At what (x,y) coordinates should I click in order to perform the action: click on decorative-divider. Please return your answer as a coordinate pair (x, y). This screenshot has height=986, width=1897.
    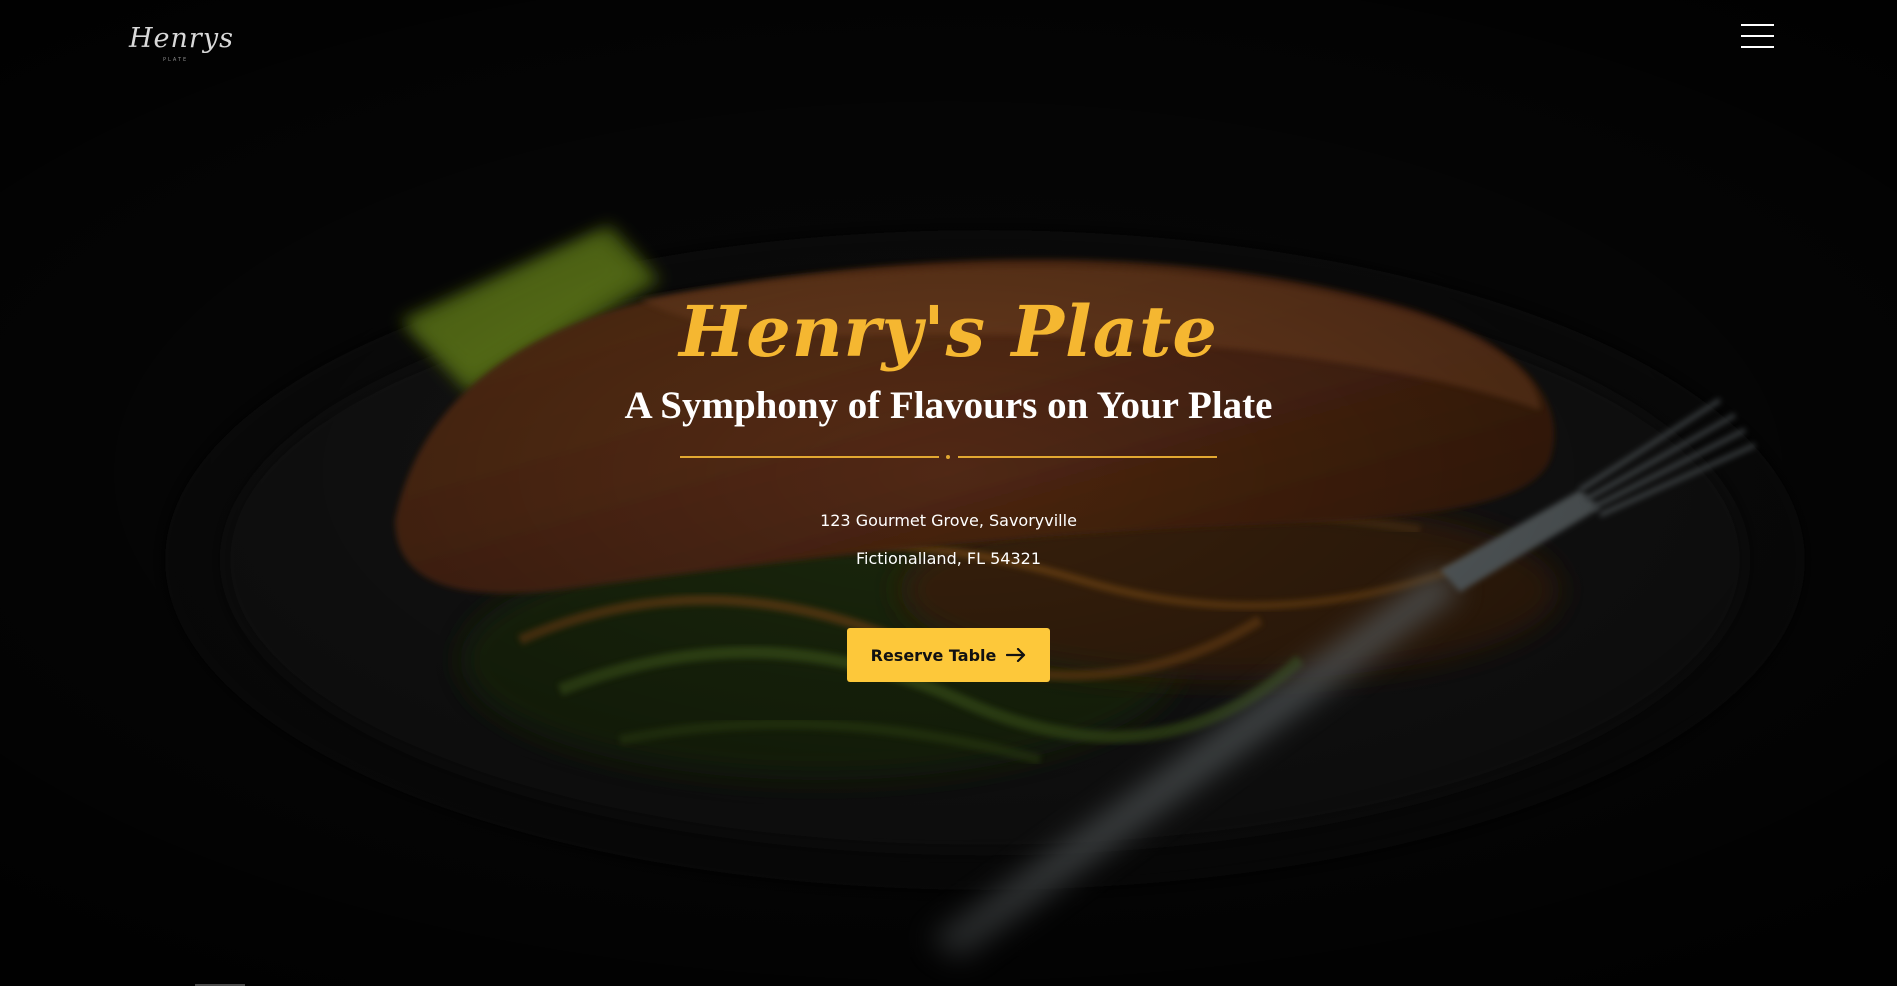
    Looking at the image, I should click on (948, 457).